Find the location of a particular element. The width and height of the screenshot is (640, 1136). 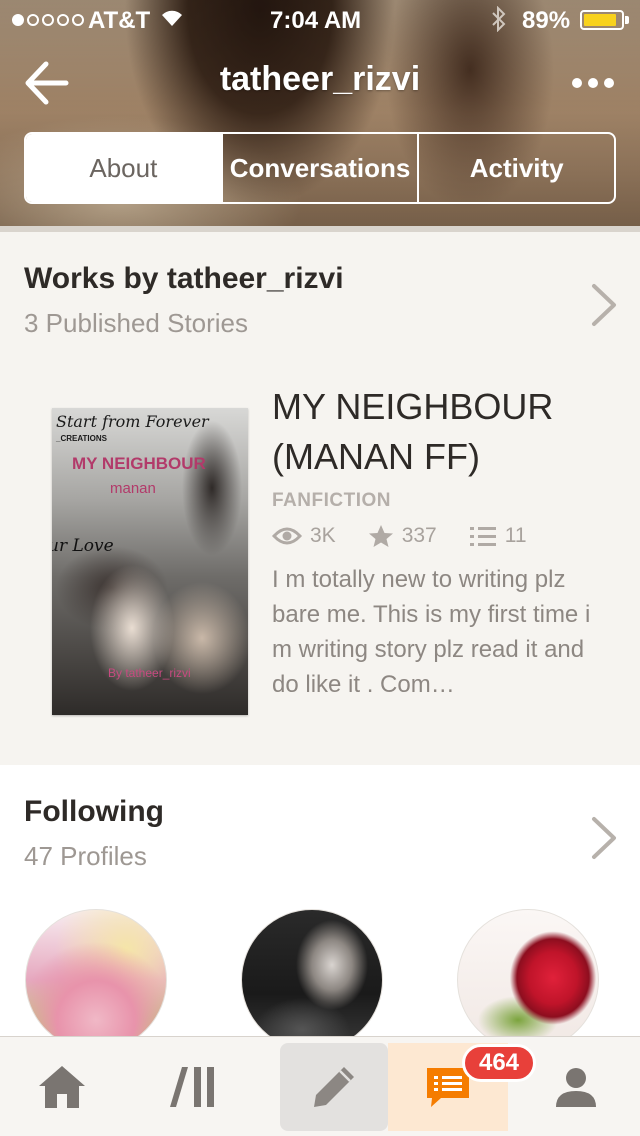

views-stat: 3K is located at coordinates (304, 536).